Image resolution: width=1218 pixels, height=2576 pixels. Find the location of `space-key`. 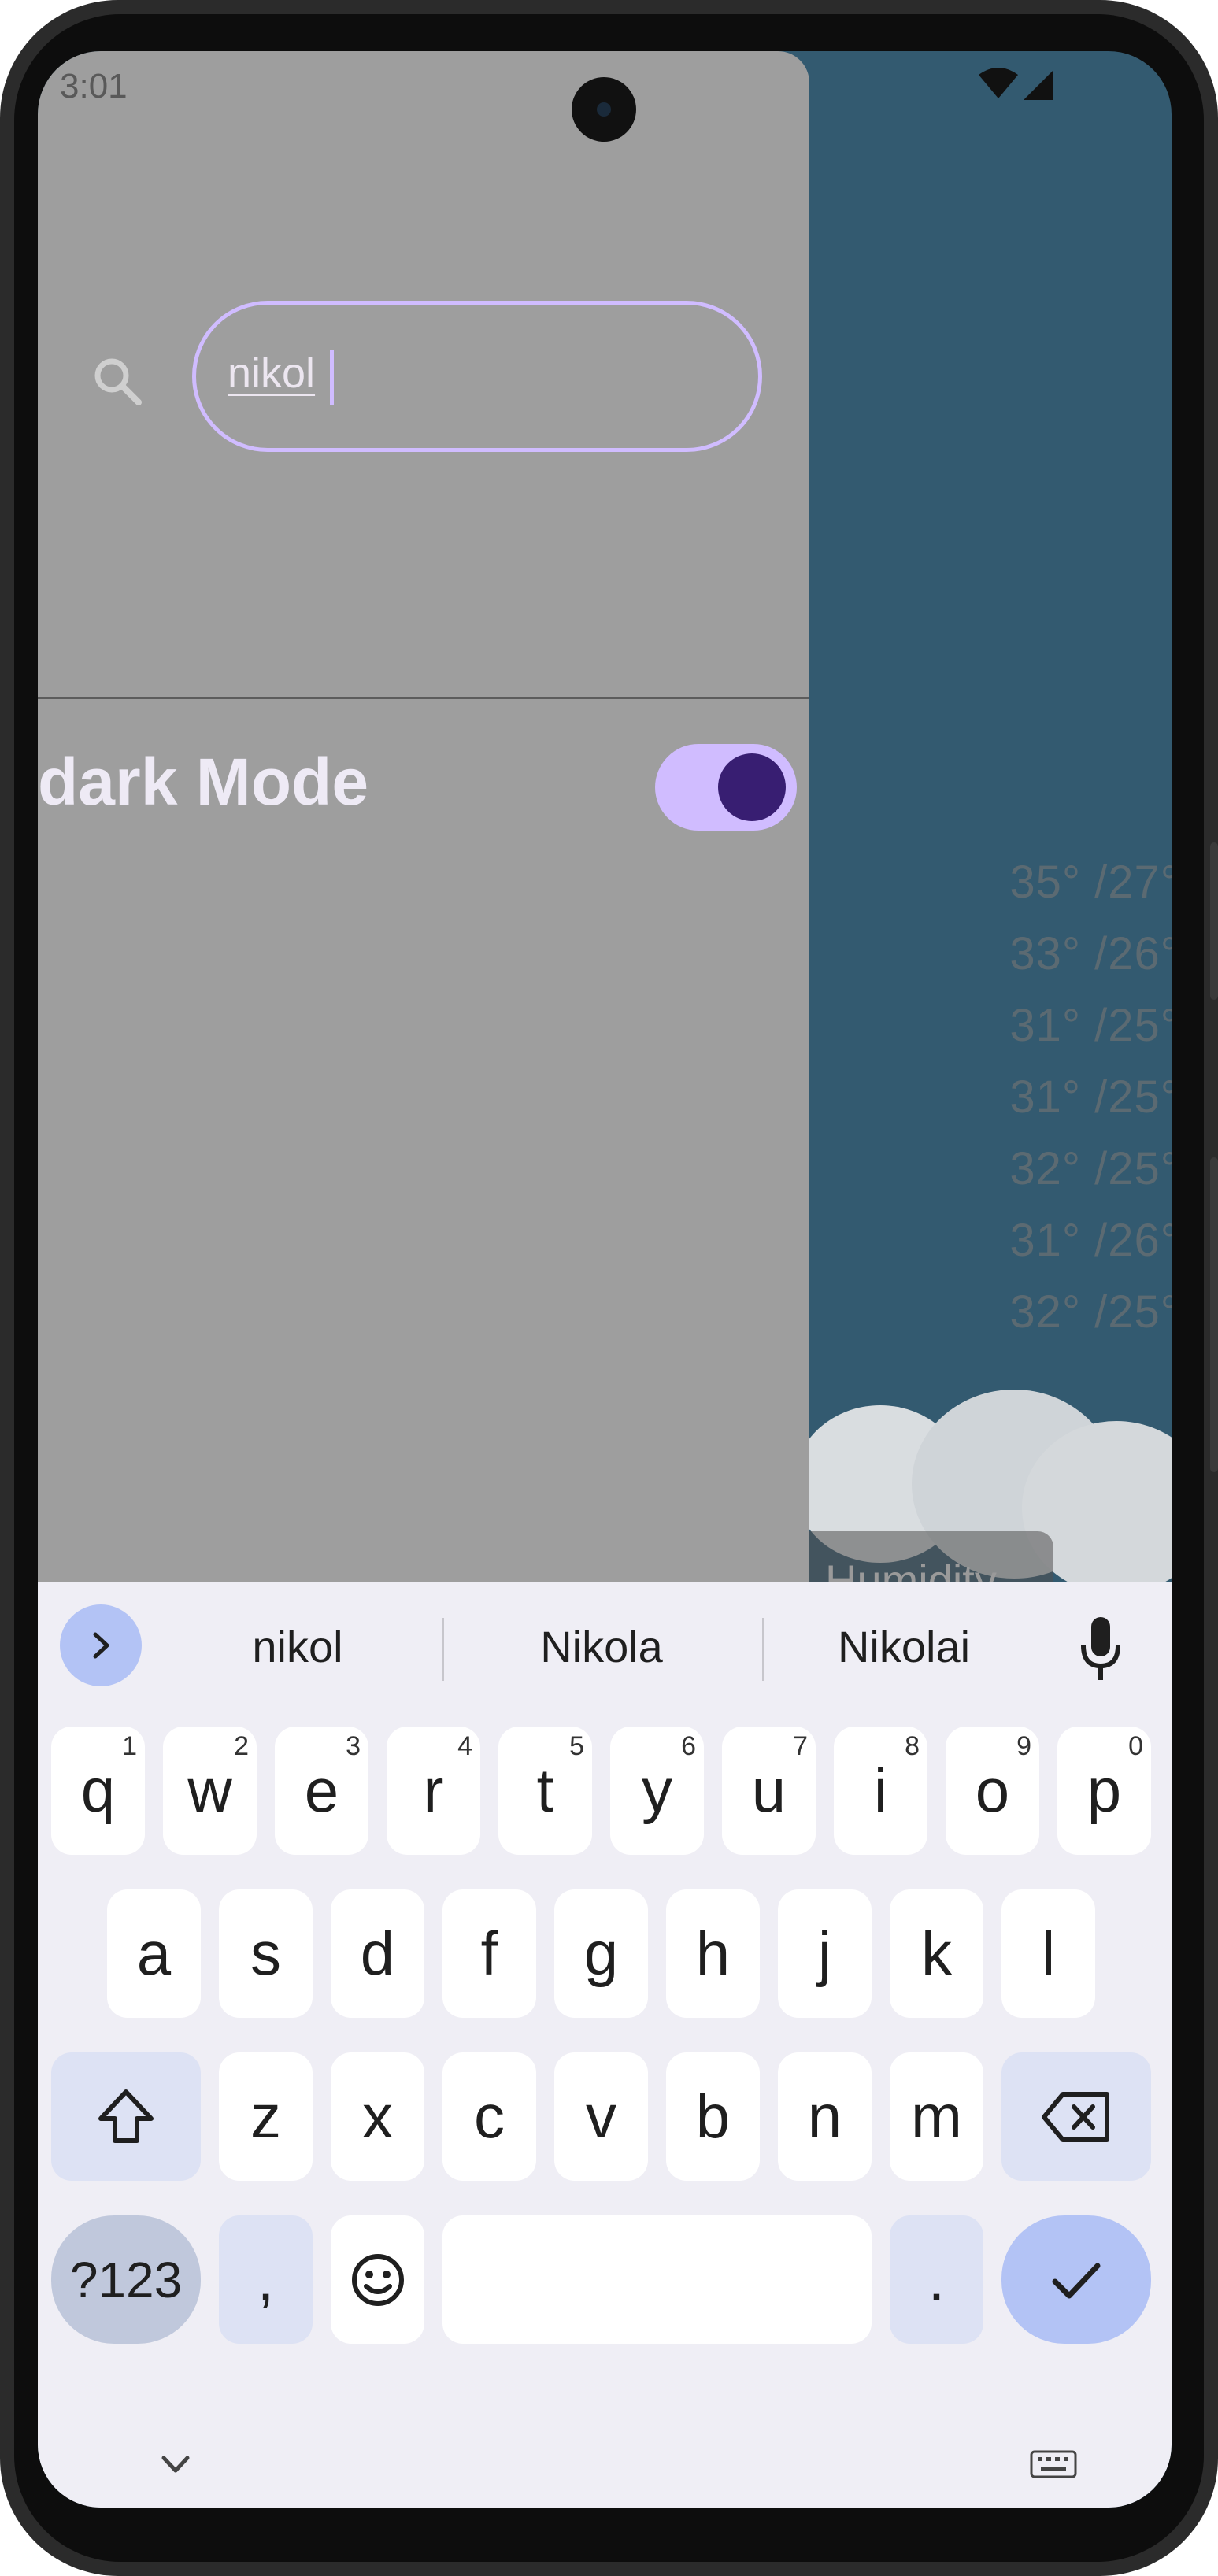

space-key is located at coordinates (657, 2279).